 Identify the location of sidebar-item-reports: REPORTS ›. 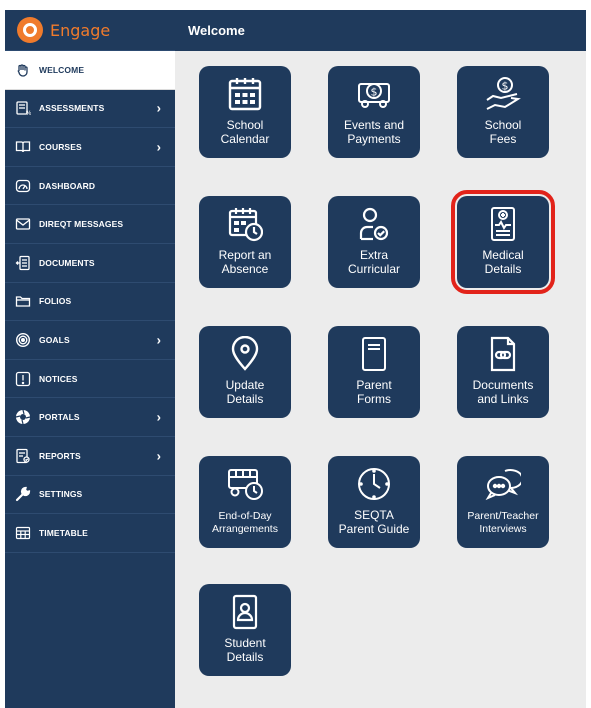
(90, 456).